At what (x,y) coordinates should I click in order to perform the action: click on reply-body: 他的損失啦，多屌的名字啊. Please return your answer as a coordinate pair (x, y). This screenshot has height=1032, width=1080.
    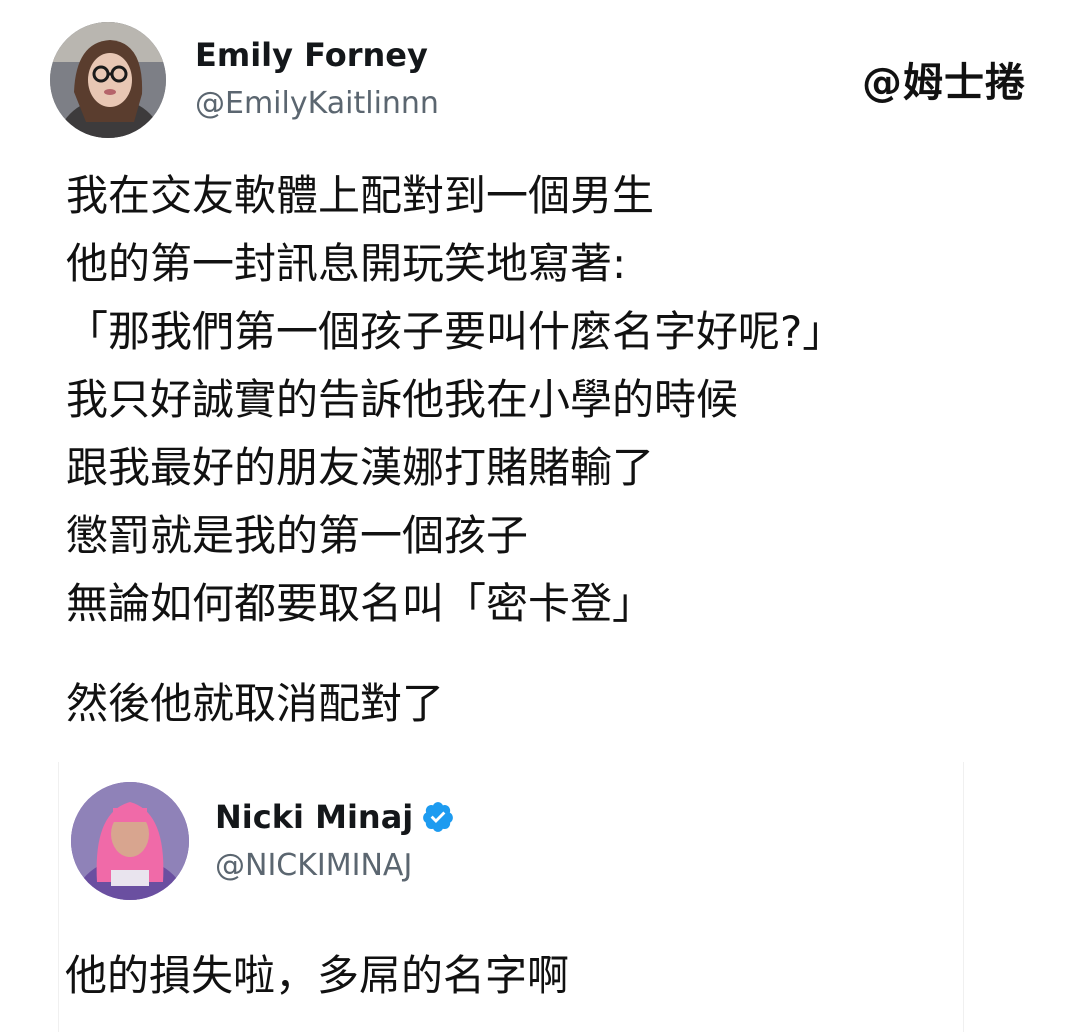
    Looking at the image, I should click on (317, 975).